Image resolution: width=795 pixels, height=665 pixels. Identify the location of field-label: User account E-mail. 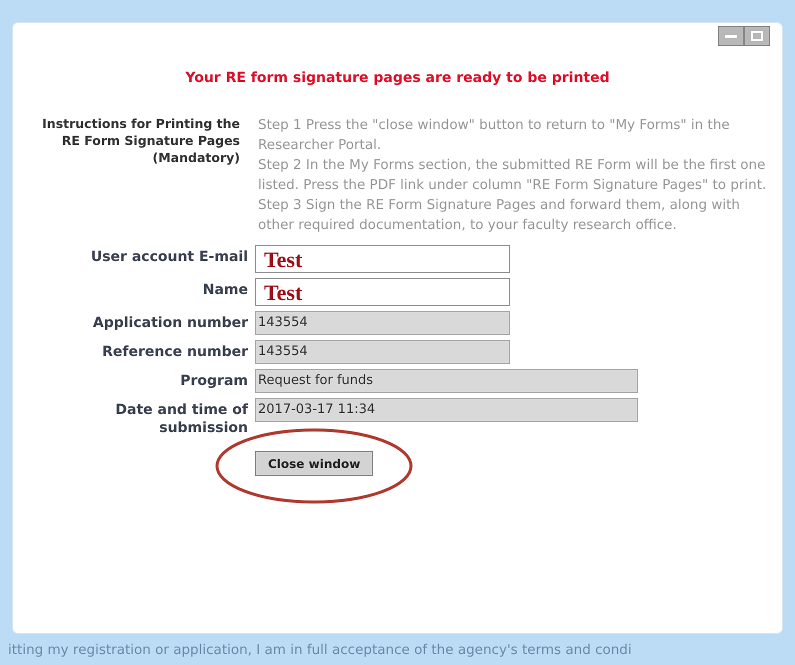
(169, 257).